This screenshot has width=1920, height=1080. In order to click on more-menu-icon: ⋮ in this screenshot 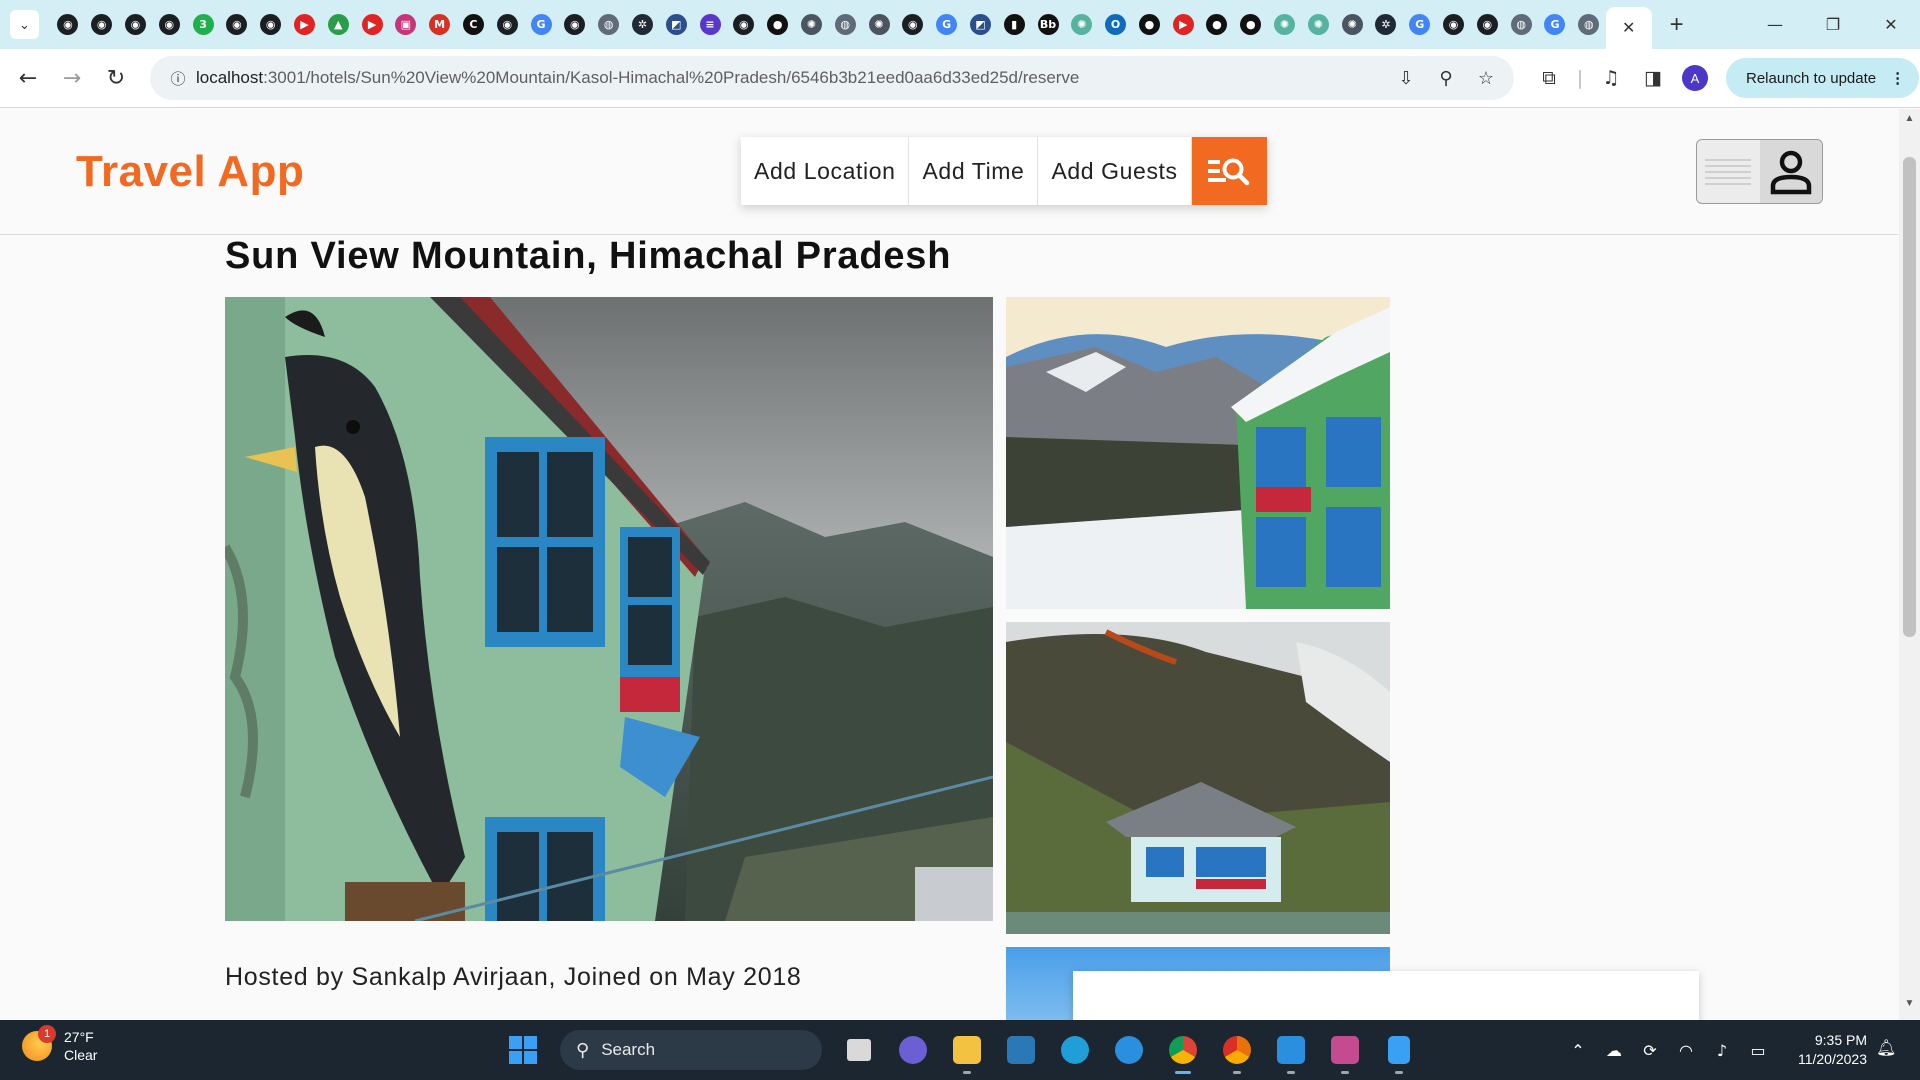, I will do `click(1897, 78)`.